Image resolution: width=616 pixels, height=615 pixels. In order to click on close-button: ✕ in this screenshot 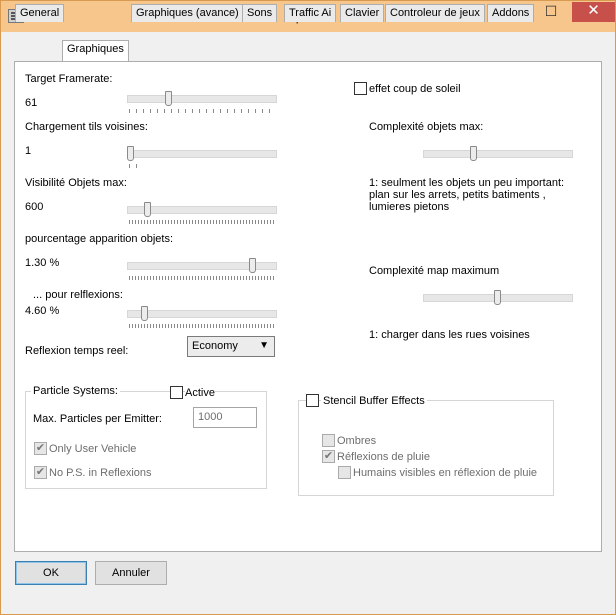, I will do `click(593, 12)`.